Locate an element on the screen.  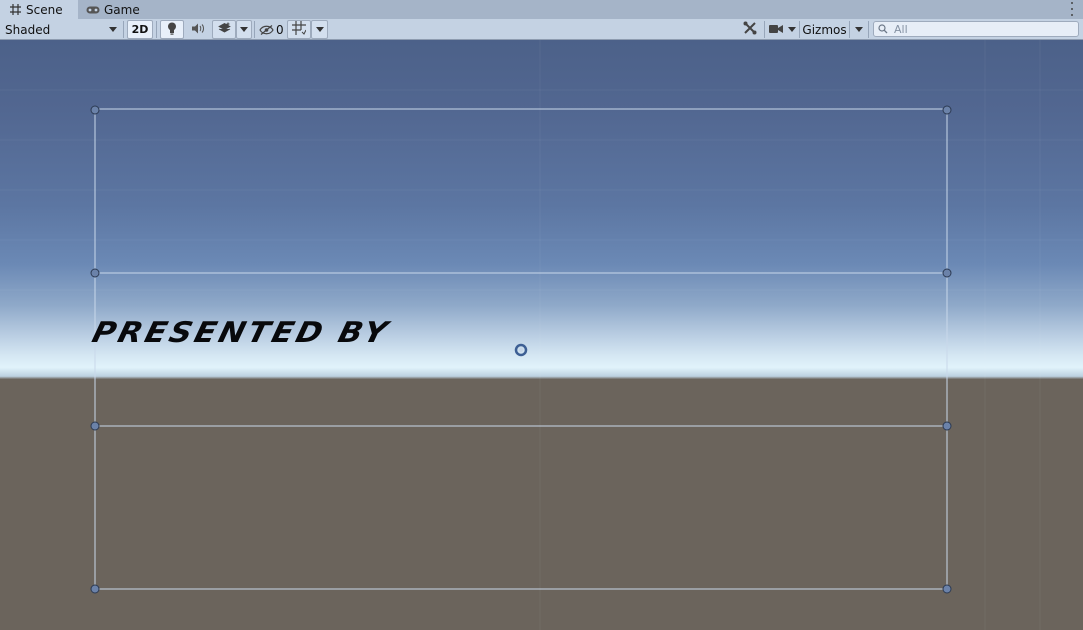
grid-snap-icon is located at coordinates (299, 29).